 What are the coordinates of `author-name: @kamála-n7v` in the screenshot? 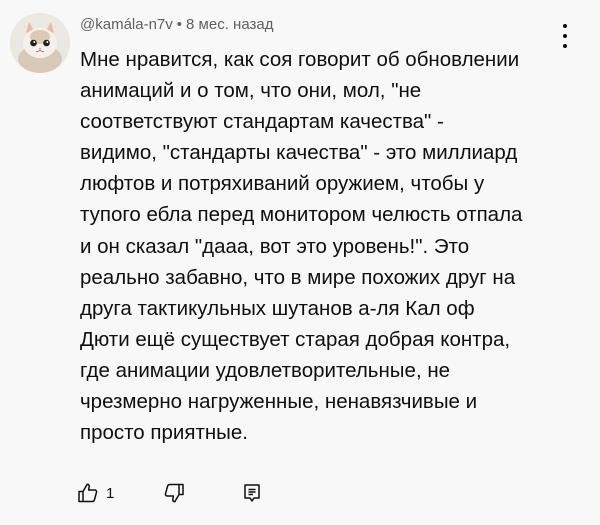 It's located at (126, 24).